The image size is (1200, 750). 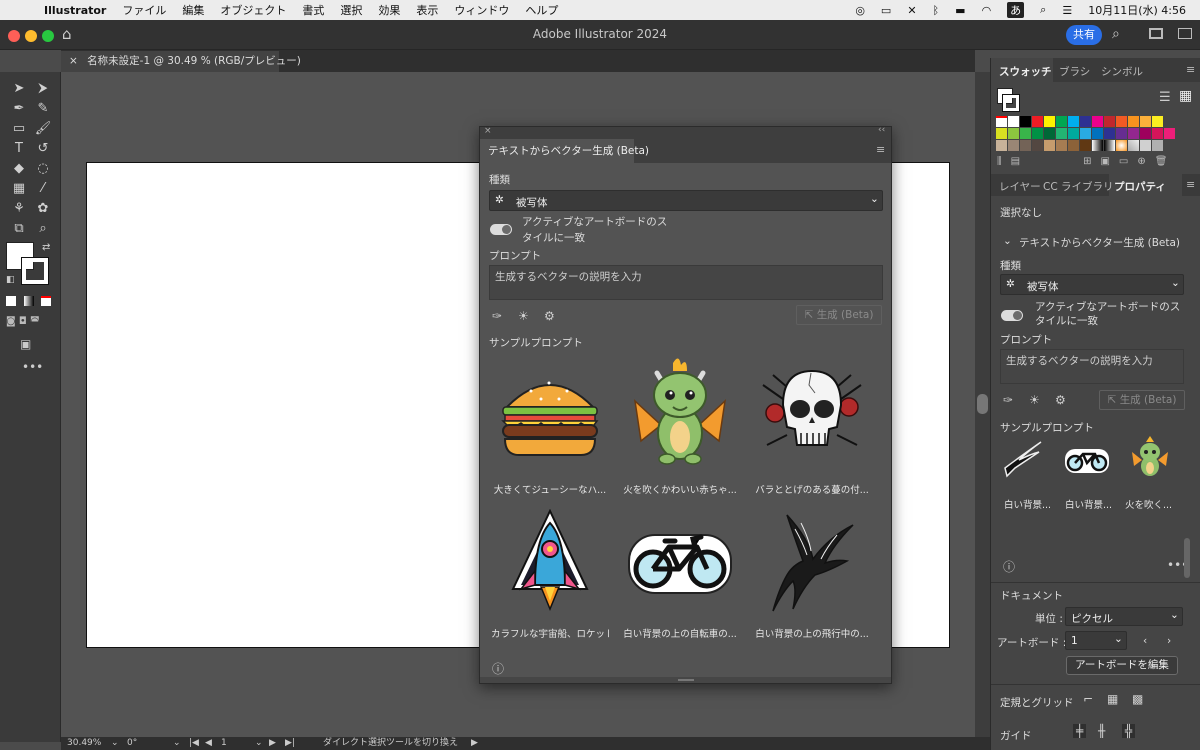 What do you see at coordinates (1190, 184) in the screenshot?
I see `properties-menu-icon: ≡` at bounding box center [1190, 184].